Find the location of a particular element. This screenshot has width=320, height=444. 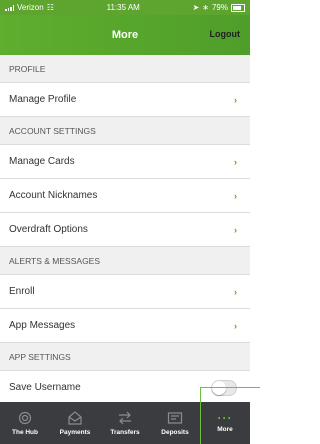

deposits-icon is located at coordinates (175, 417).